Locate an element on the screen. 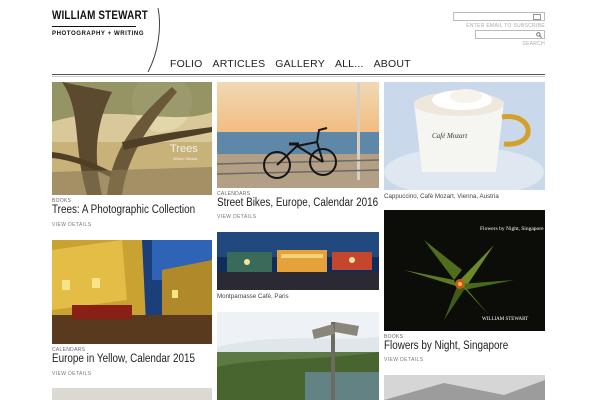 This screenshot has width=600, height=400. card-caption: Montparnasse Café, Paris is located at coordinates (253, 296).